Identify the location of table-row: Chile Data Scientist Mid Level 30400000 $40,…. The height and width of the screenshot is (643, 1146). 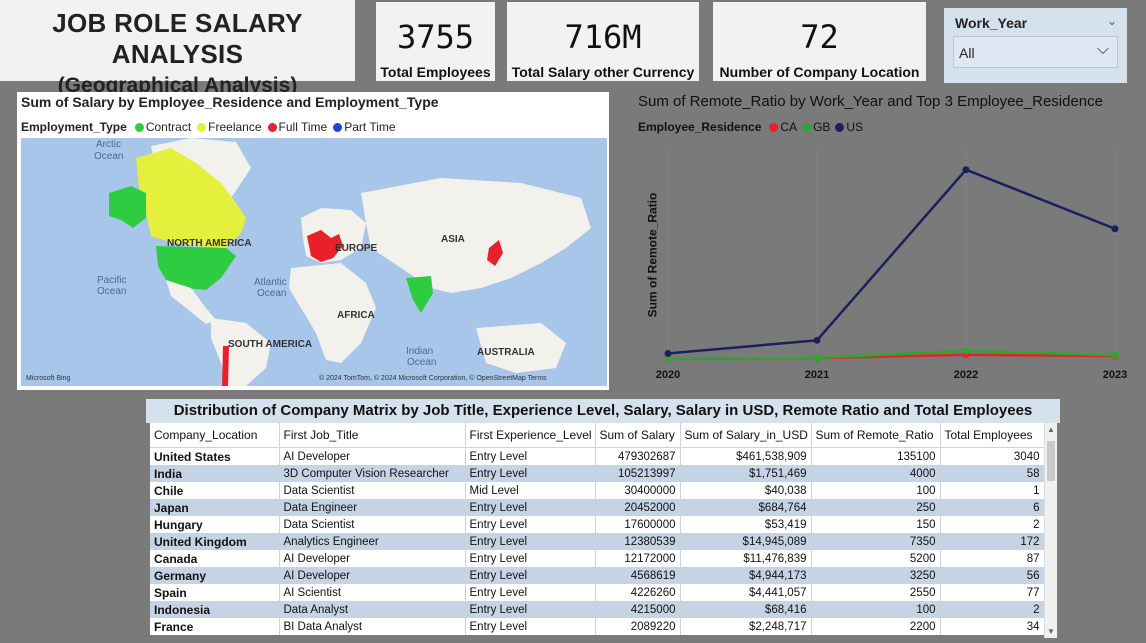
(597, 490).